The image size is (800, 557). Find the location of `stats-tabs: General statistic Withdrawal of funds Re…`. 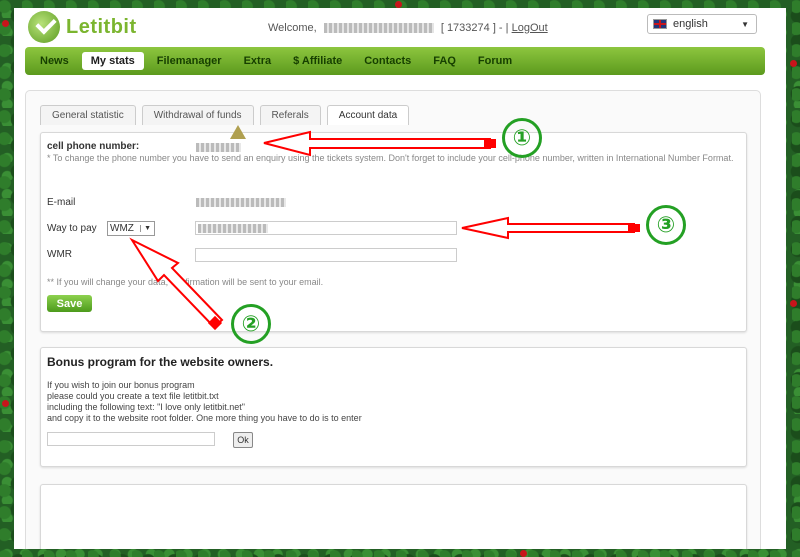

stats-tabs: General statistic Withdrawal of funds Re… is located at coordinates (225, 115).